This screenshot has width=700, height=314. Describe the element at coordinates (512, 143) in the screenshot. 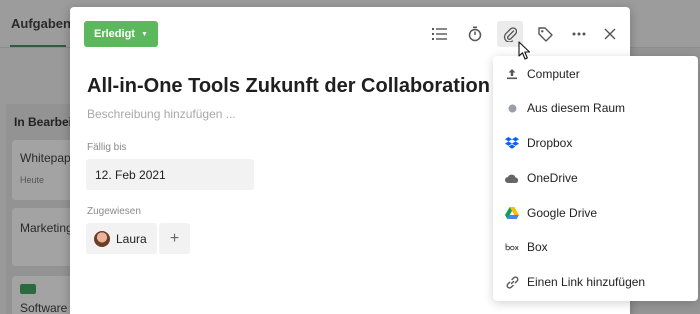

I see `dropbox-icon` at that location.